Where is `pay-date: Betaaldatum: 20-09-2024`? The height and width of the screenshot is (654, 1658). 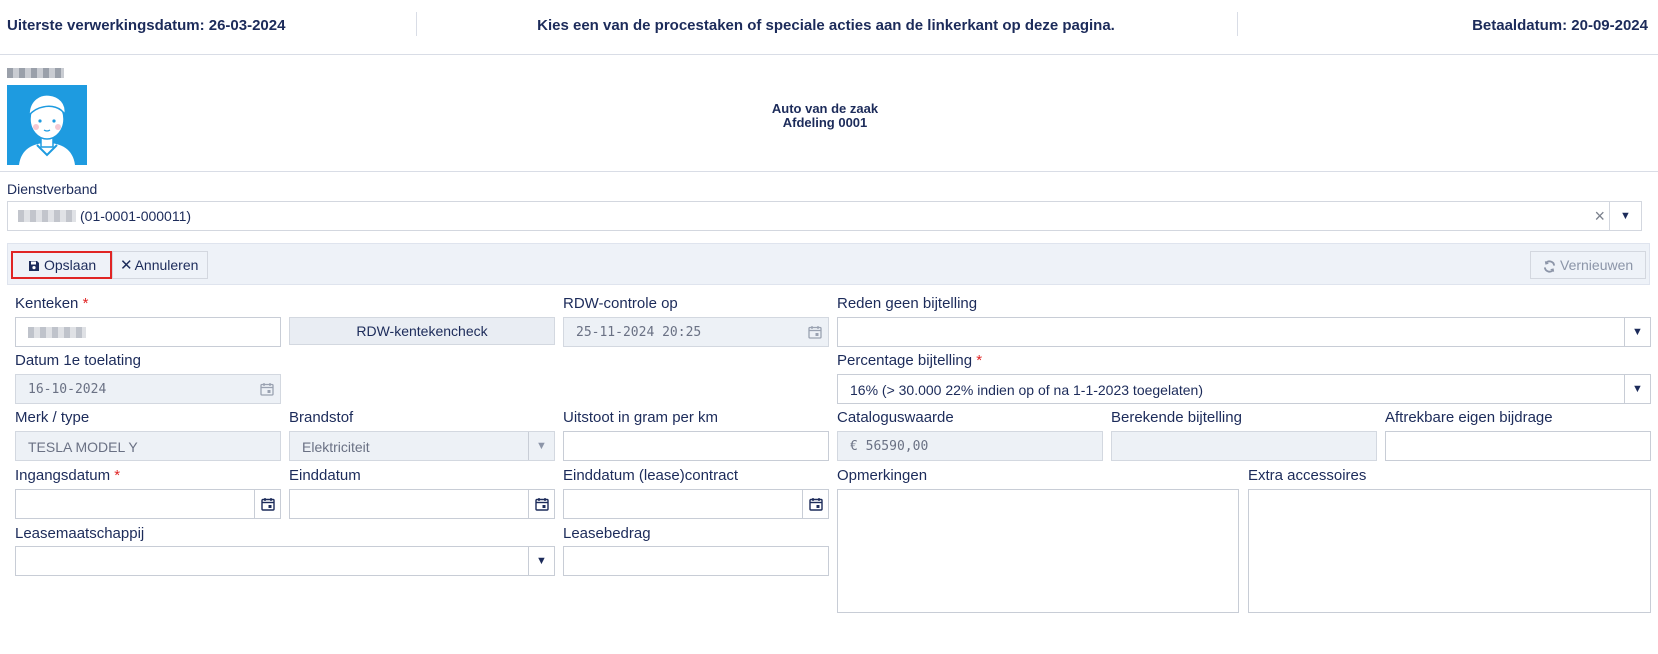 pay-date: Betaaldatum: 20-09-2024 is located at coordinates (1560, 25).